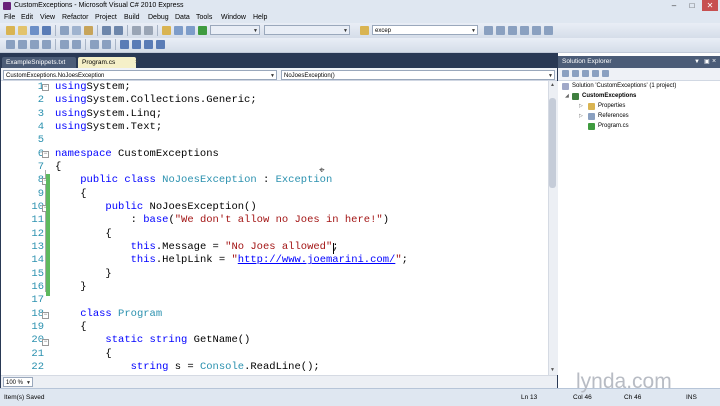  I want to click on menu-debug: Debug, so click(158, 17).